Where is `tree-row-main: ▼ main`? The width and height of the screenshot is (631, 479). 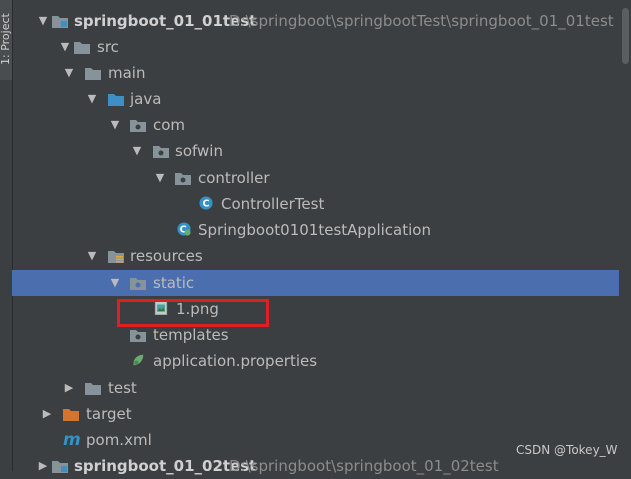 tree-row-main: ▼ main is located at coordinates (315, 73).